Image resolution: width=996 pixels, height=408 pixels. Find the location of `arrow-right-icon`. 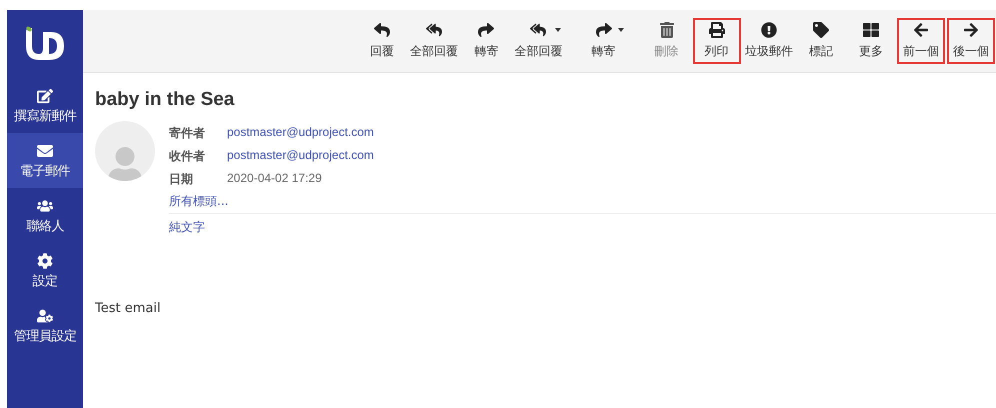

arrow-right-icon is located at coordinates (970, 30).